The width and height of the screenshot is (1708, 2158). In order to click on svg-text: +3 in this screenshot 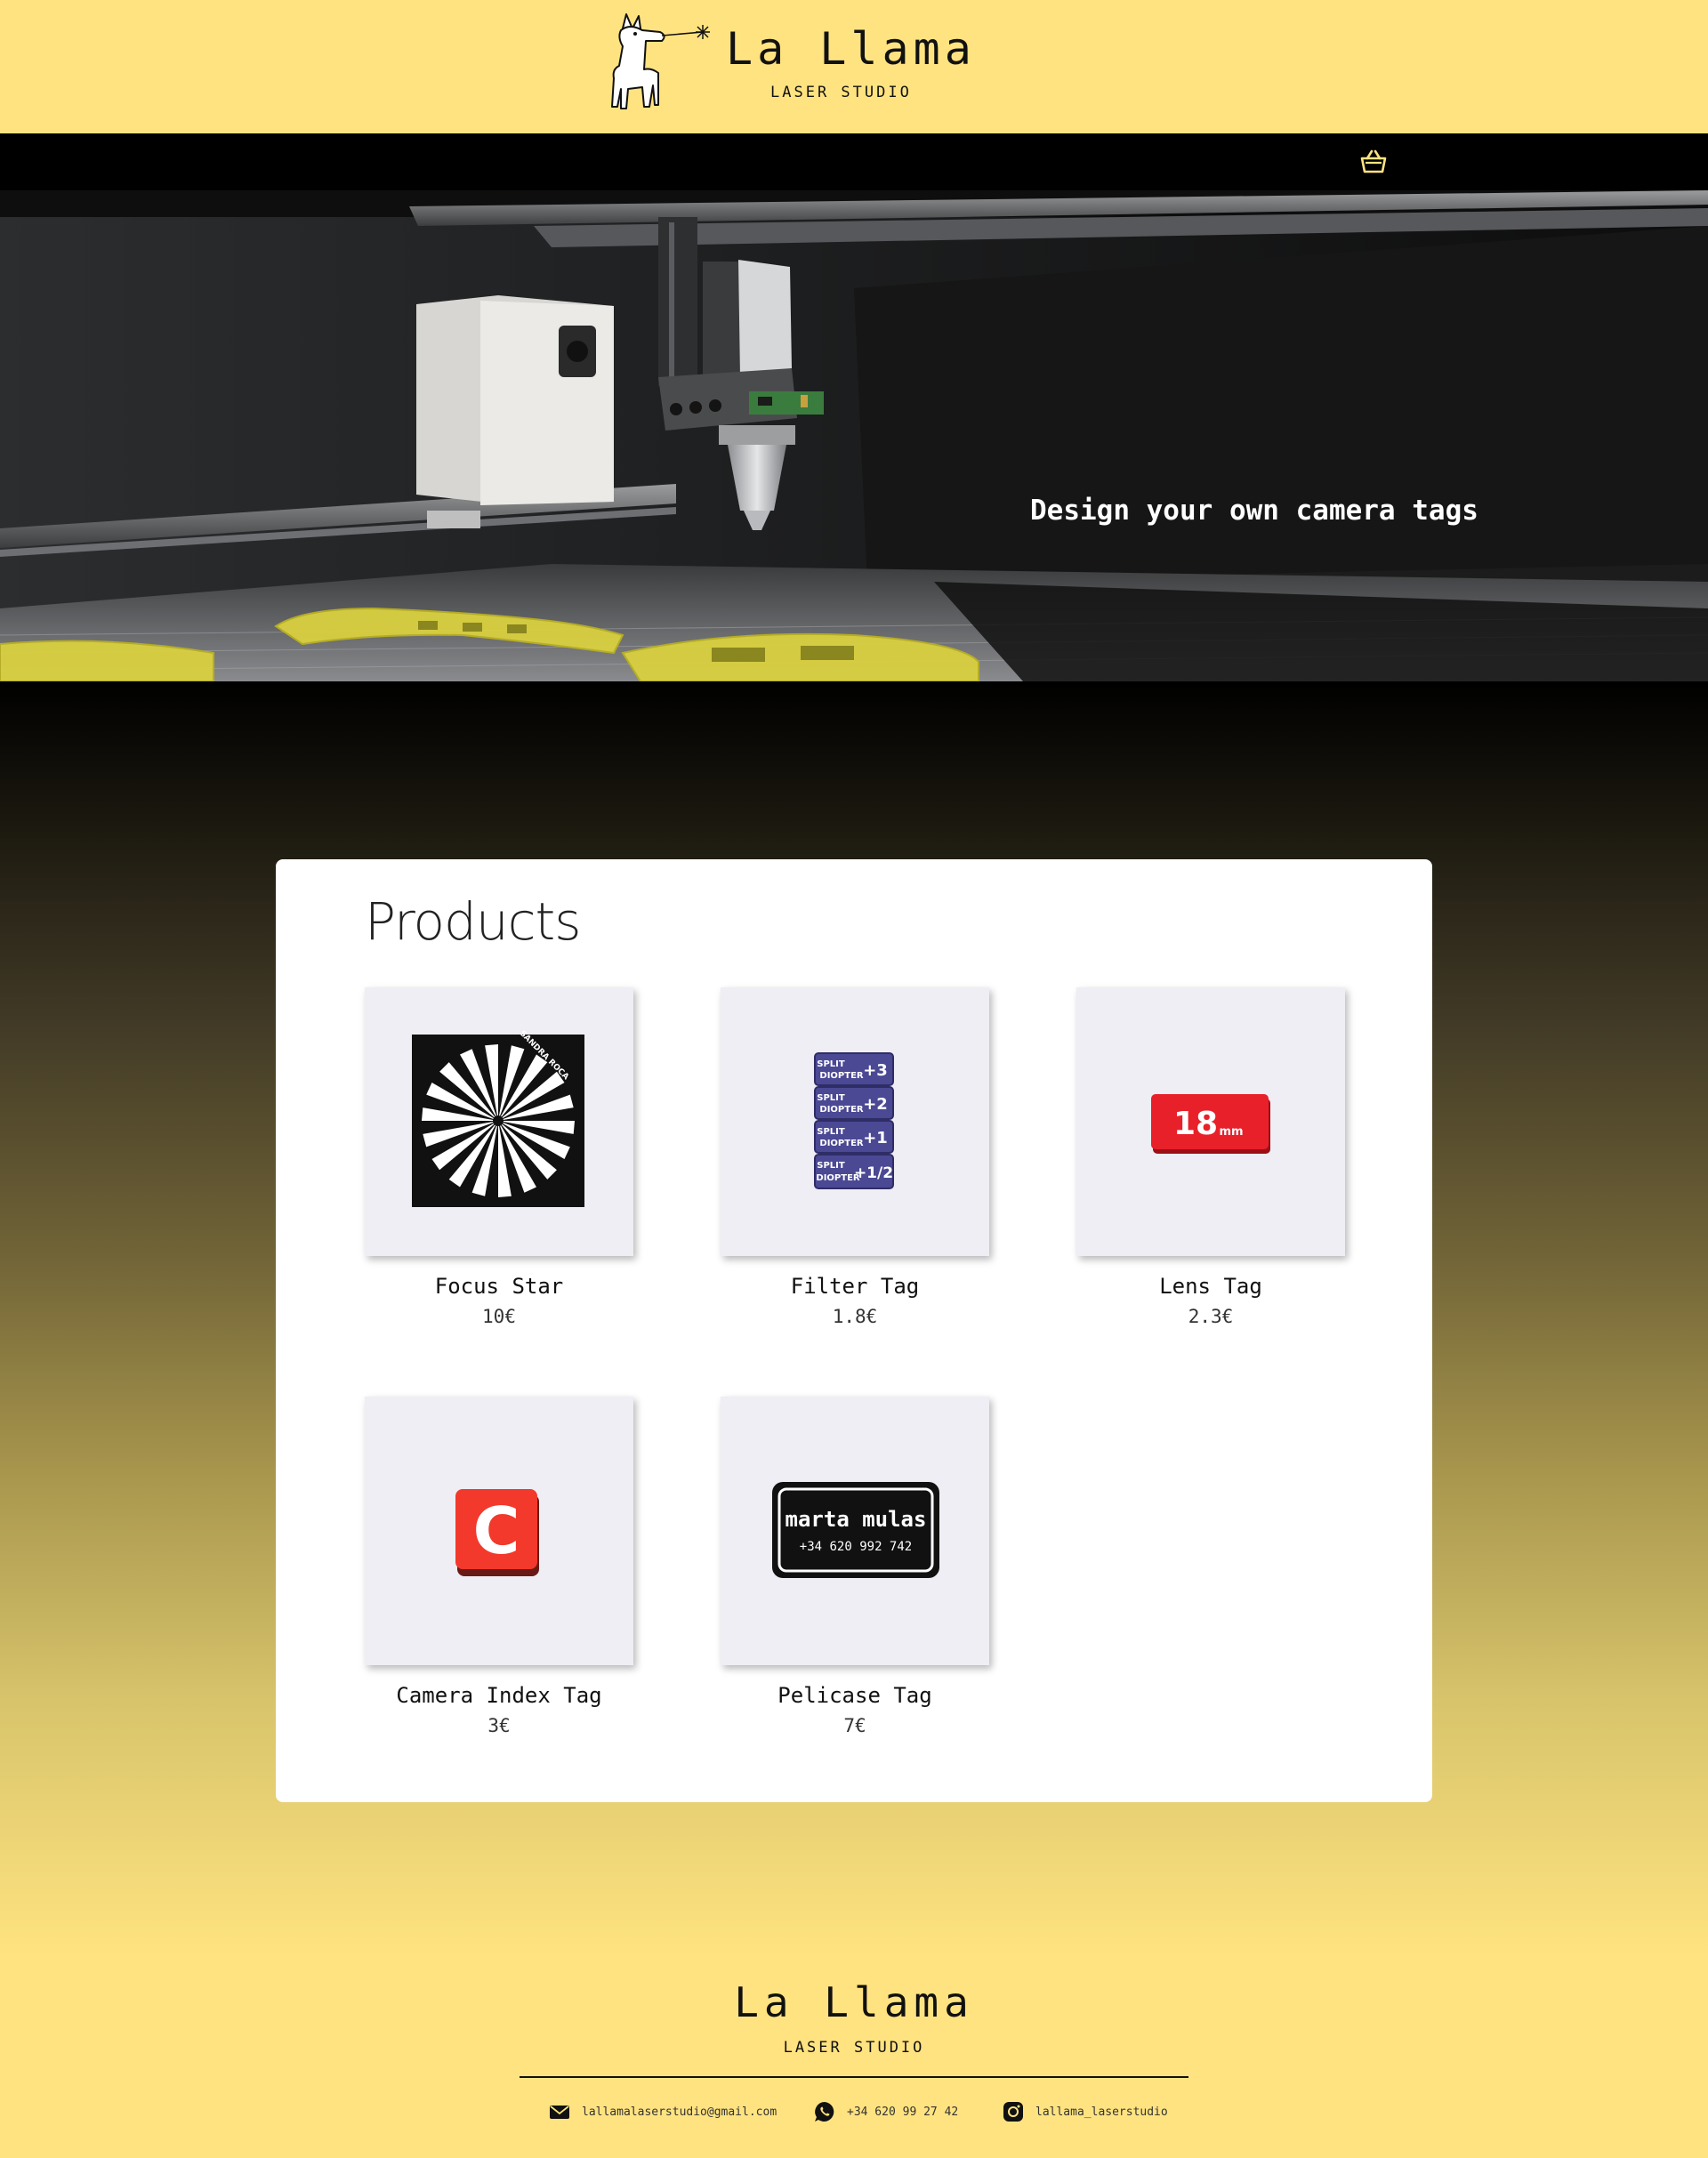, I will do `click(875, 1070)`.